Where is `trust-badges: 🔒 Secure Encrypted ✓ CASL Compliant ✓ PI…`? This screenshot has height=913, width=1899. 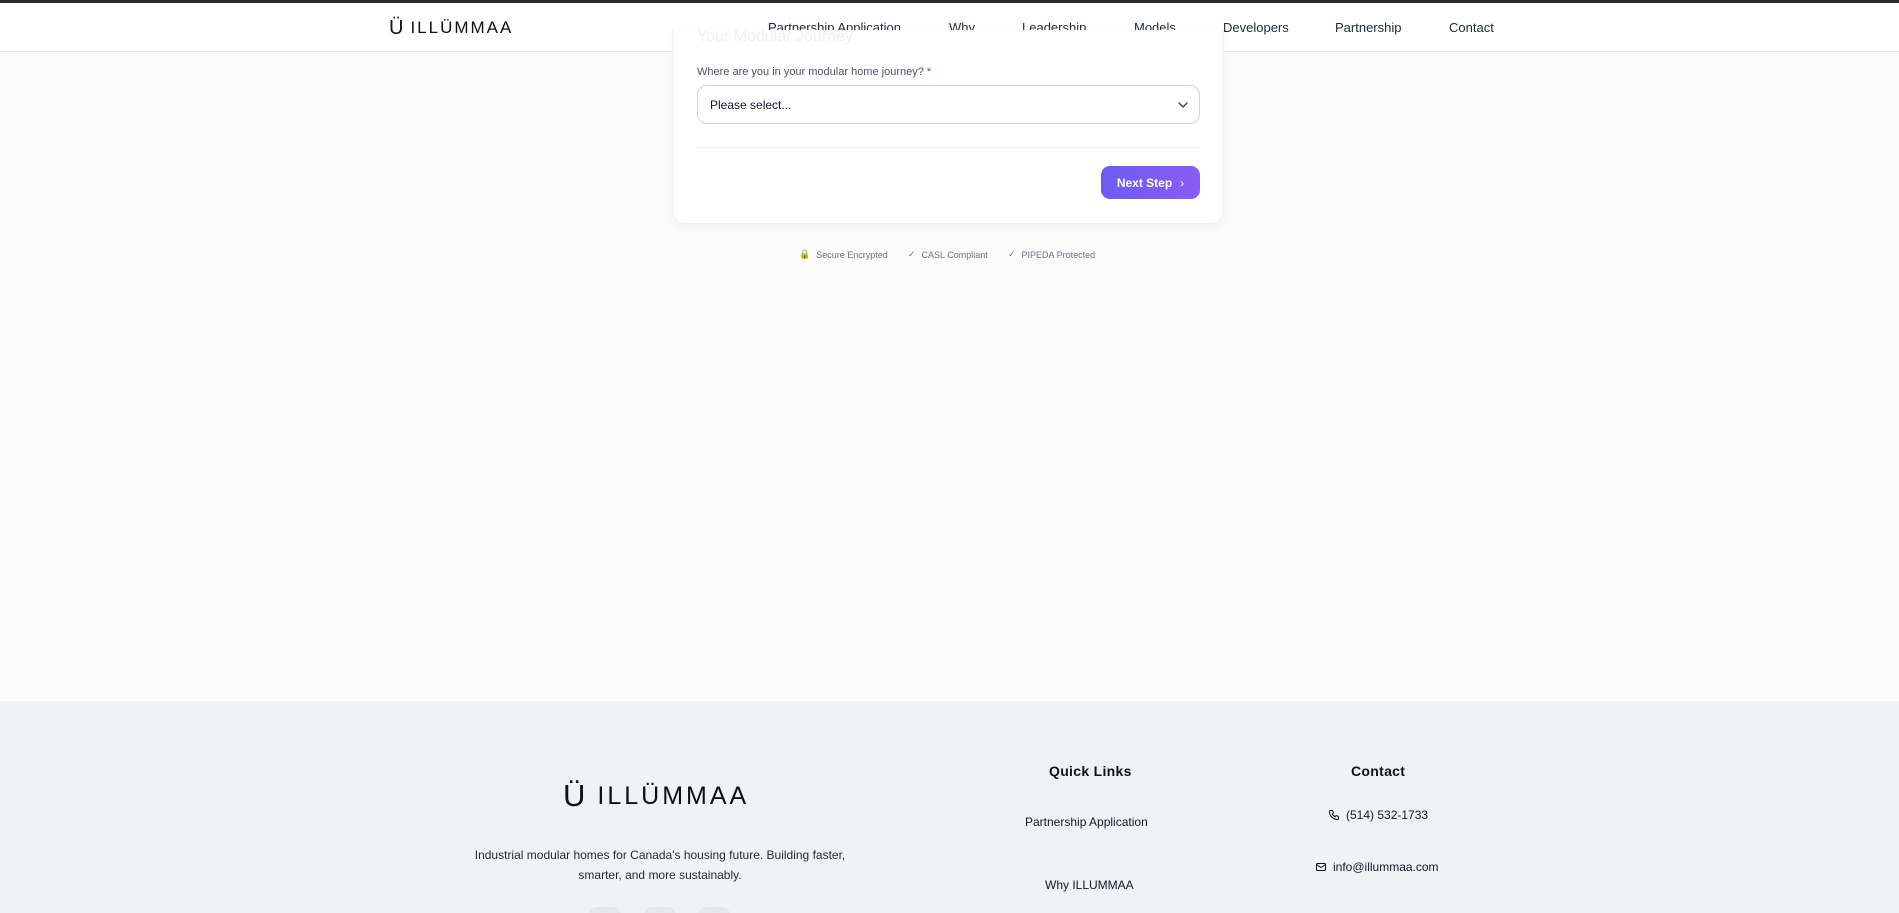
trust-badges: 🔒 Secure Encrypted ✓ CASL Compliant ✓ PI… is located at coordinates (949, 255).